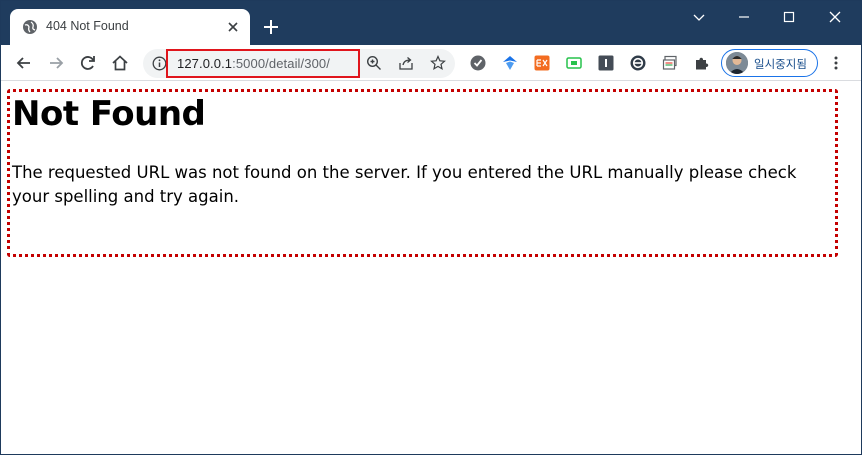  I want to click on profile-status-label: 일시중지됨, so click(780, 64).